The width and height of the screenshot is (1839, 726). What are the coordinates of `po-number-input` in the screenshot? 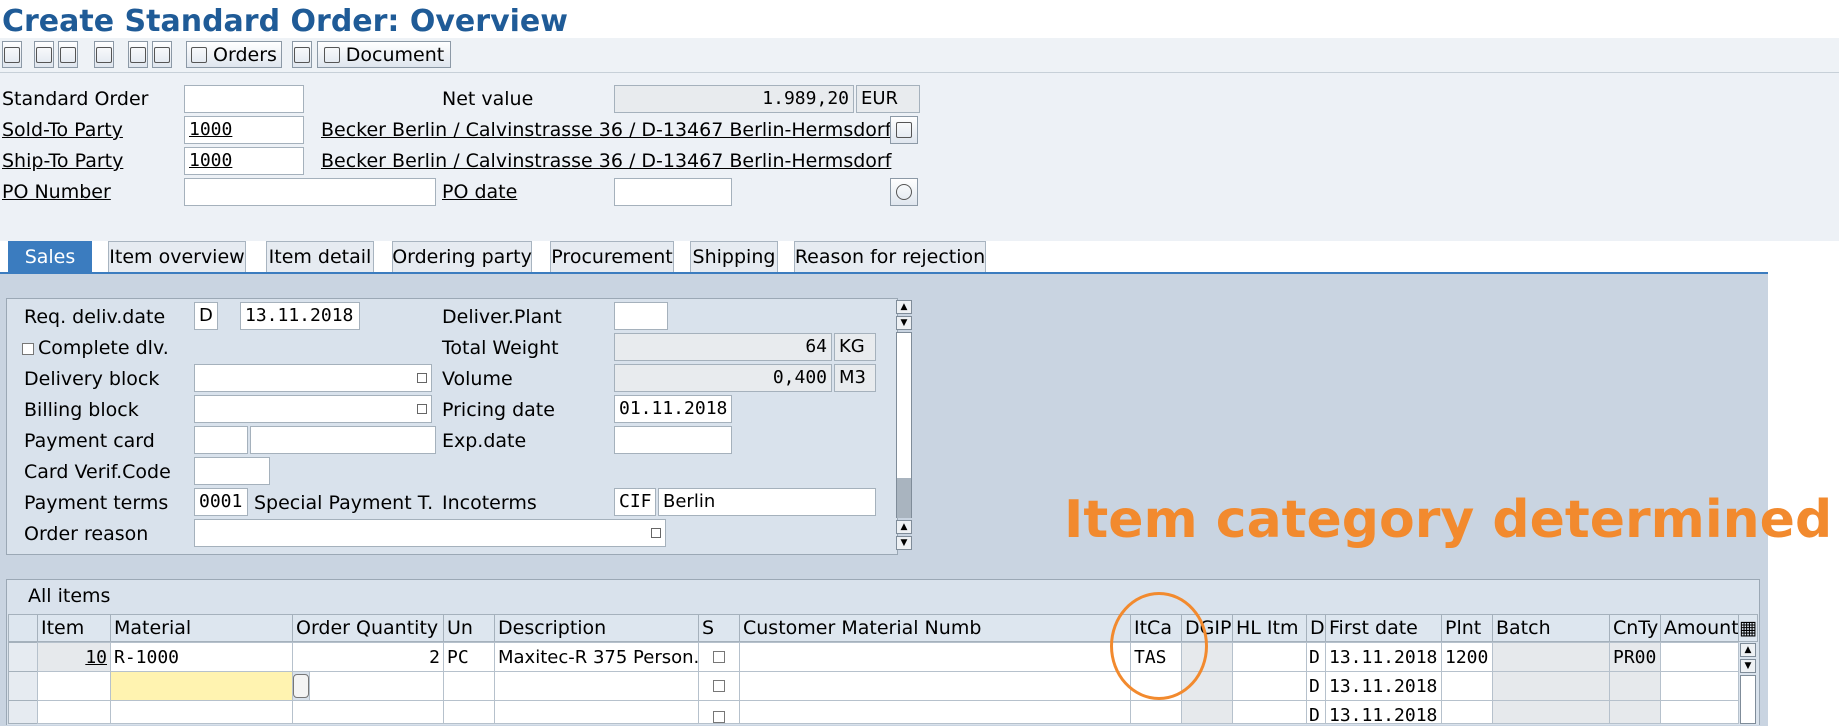 It's located at (310, 192).